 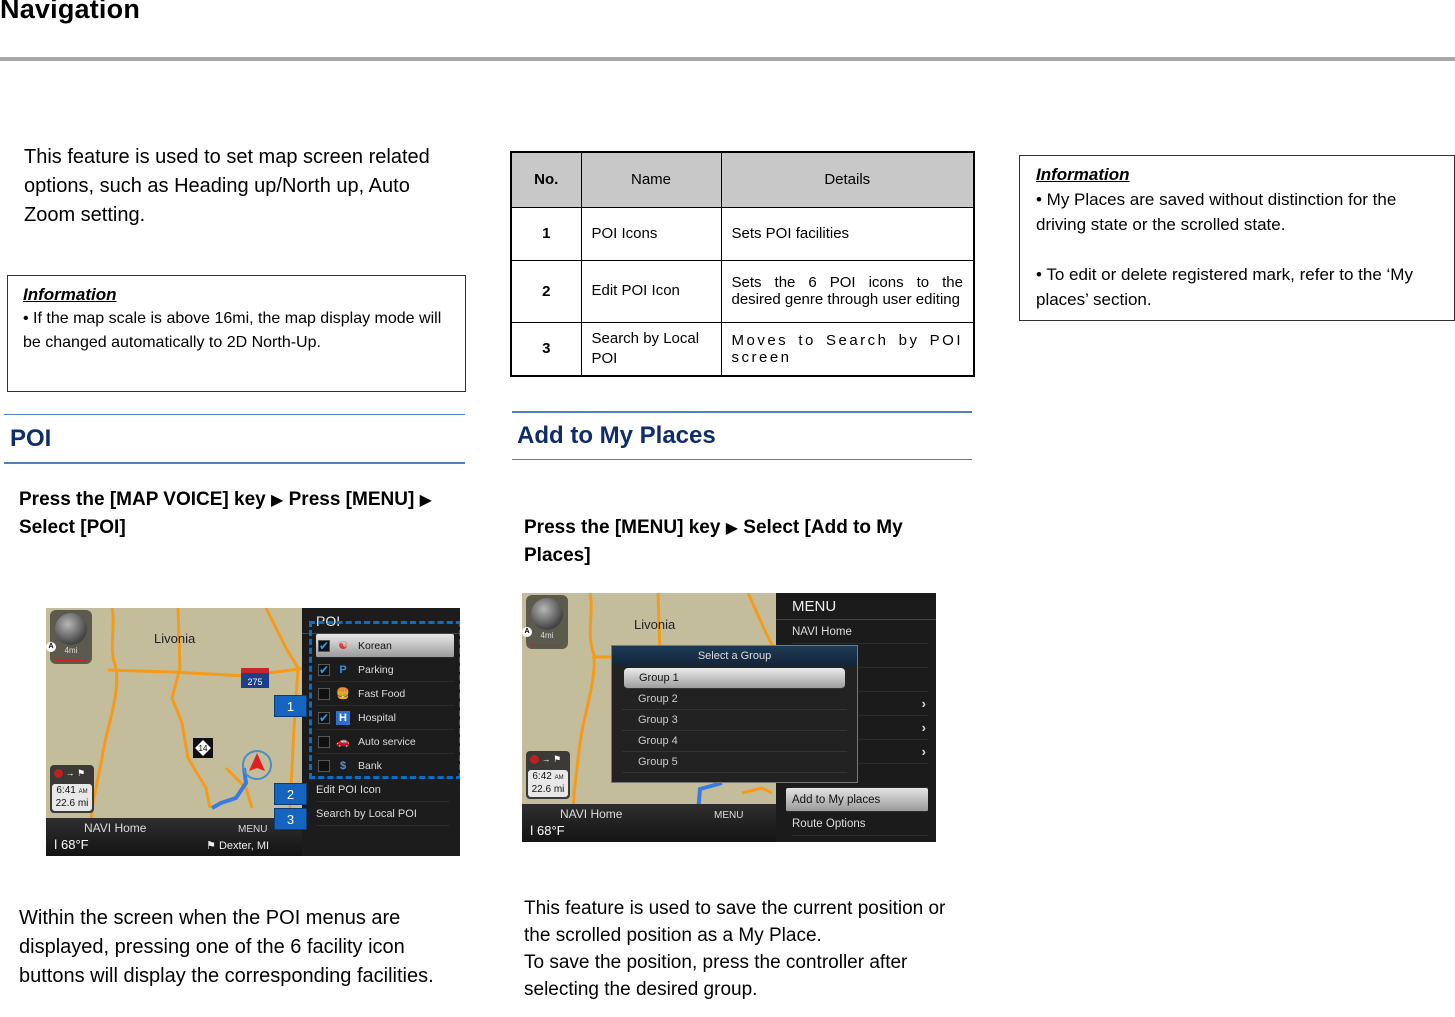 I want to click on menu-item-label: Add to My places, so click(x=836, y=800).